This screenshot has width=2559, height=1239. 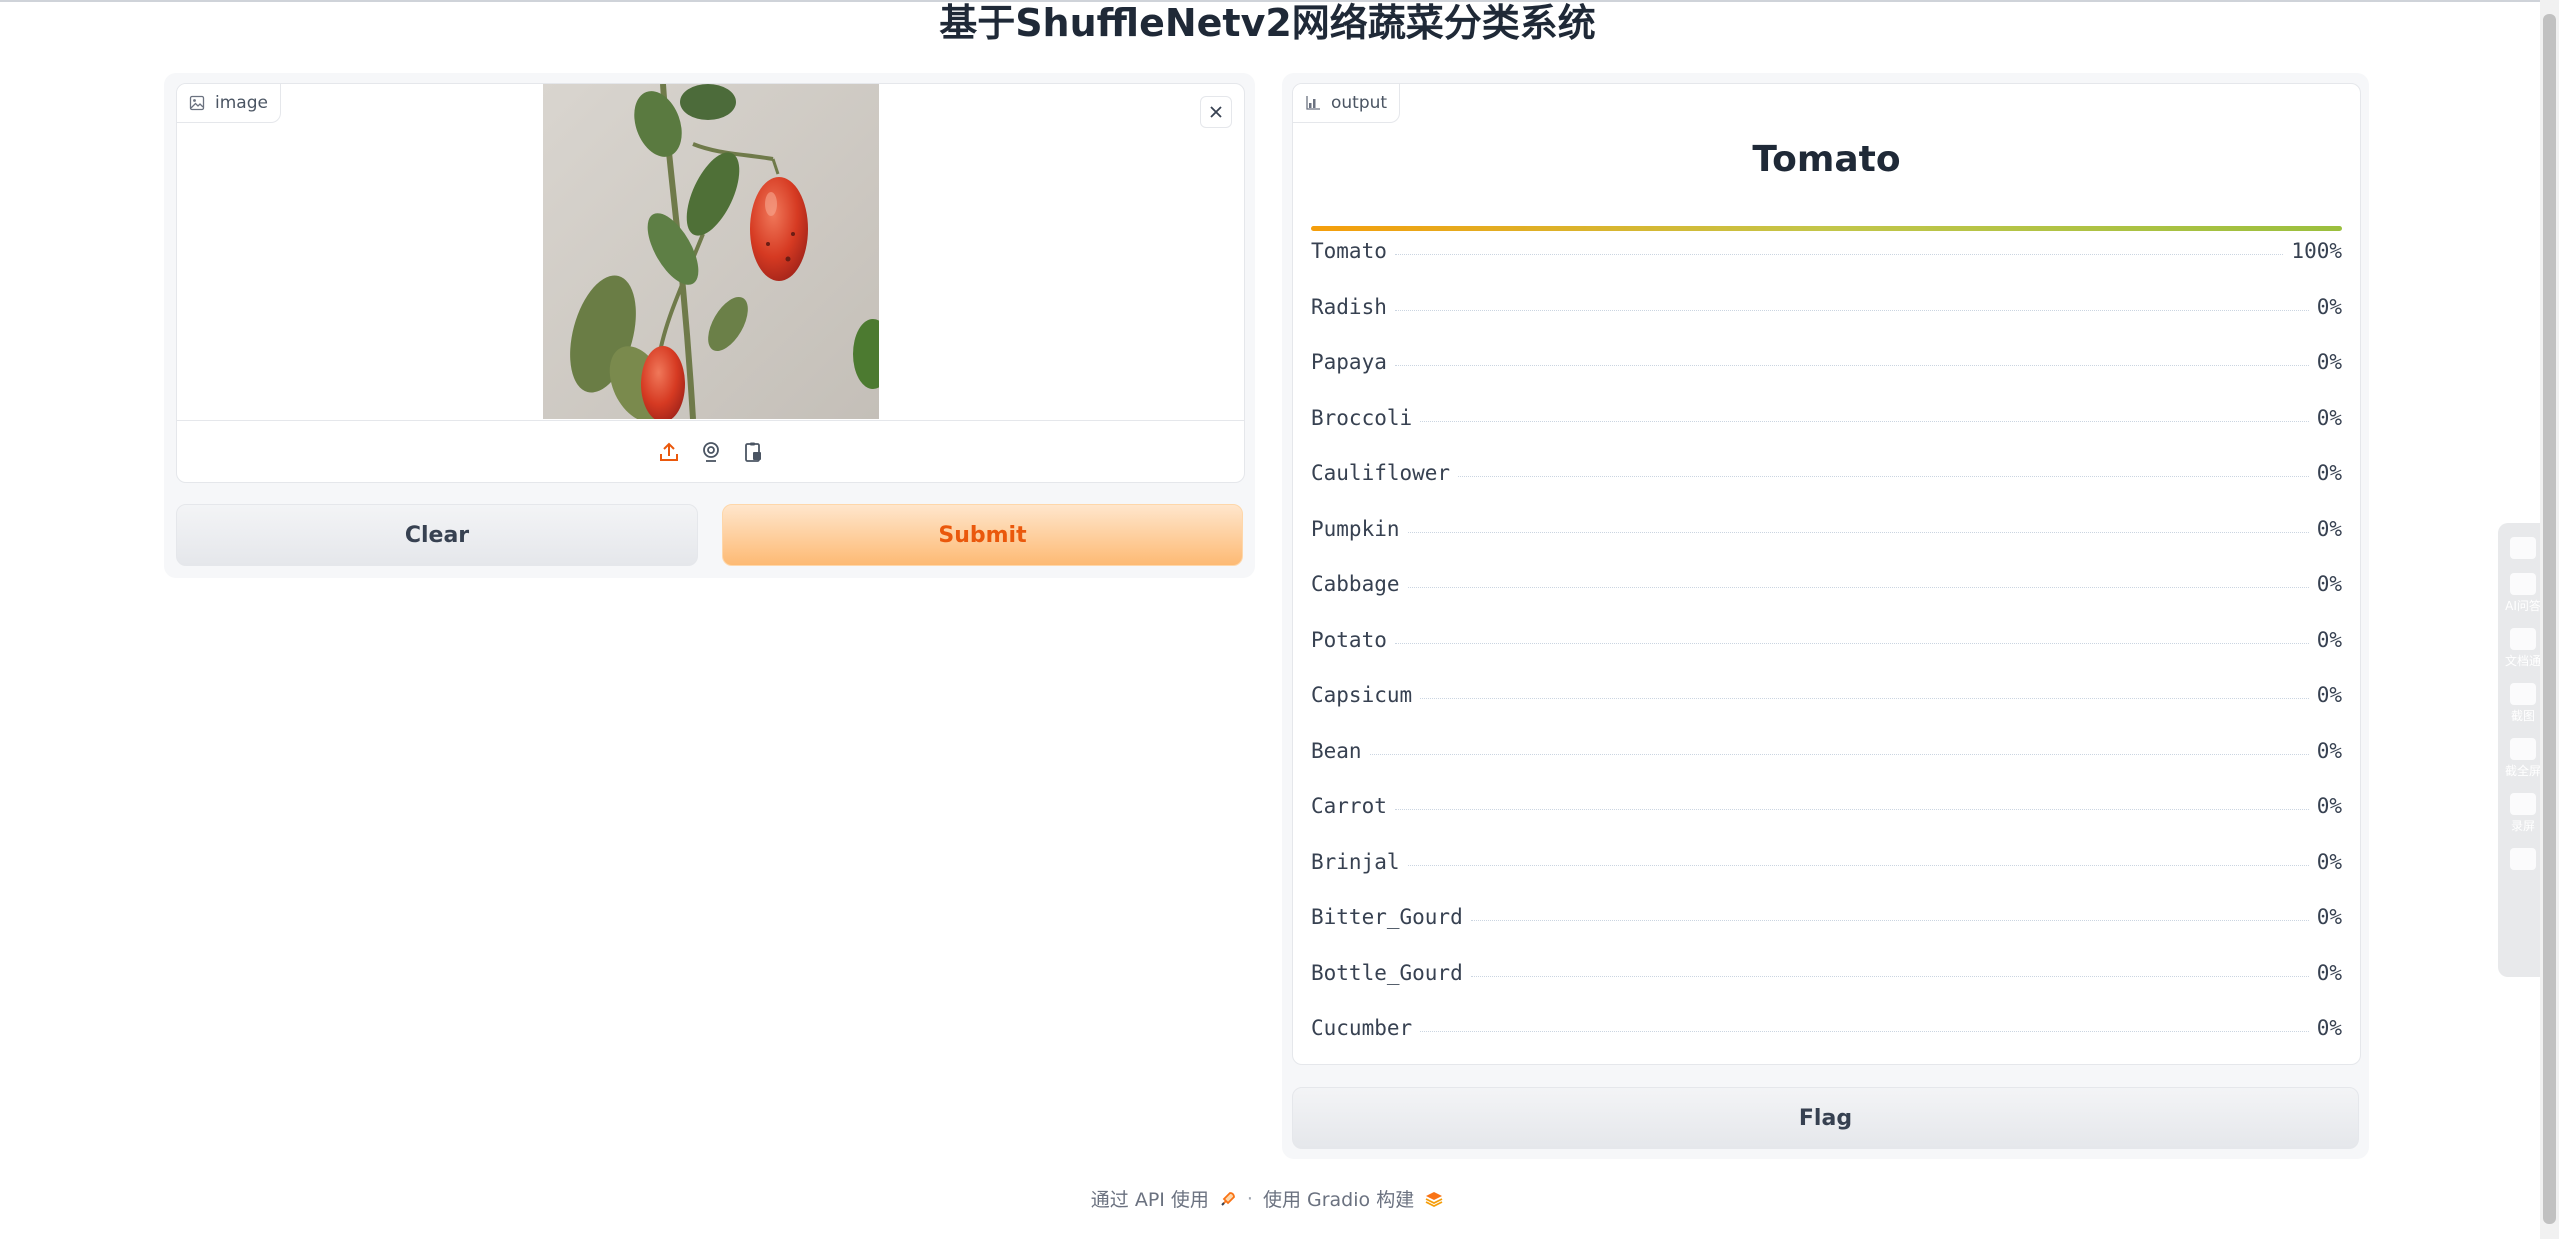 What do you see at coordinates (1826, 987) in the screenshot?
I see `confidence-row: Bottle_Gourd 0%` at bounding box center [1826, 987].